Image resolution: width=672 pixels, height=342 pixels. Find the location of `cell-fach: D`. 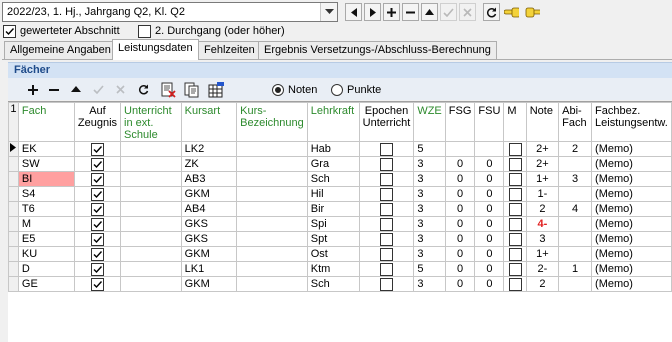

cell-fach: D is located at coordinates (46, 269).